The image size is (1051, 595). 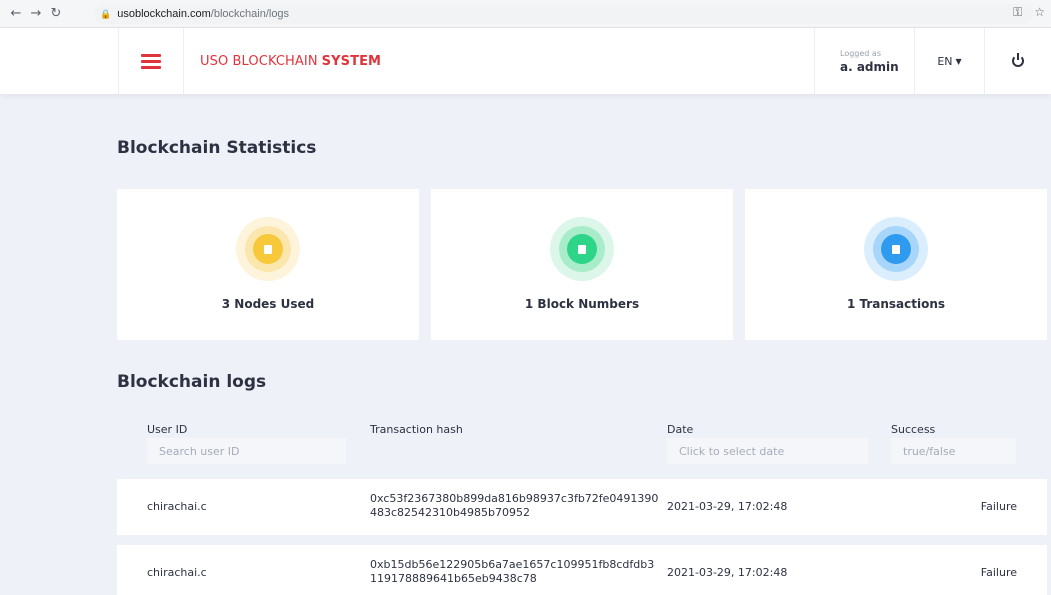 I want to click on success-filter-input, so click(x=953, y=451).